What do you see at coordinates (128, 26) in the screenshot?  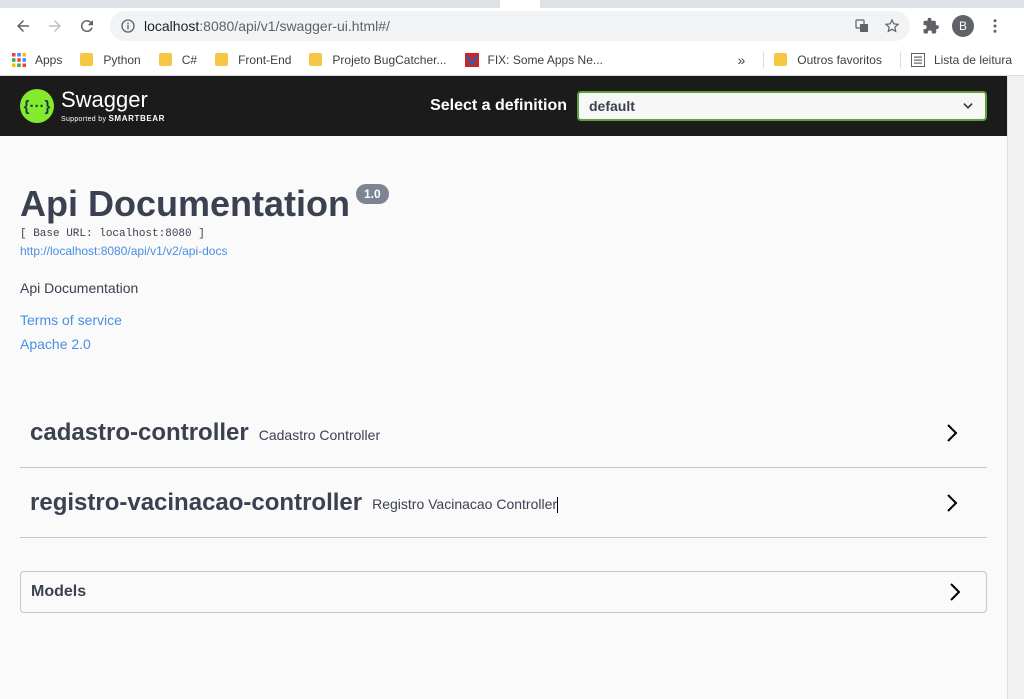 I see `info-icon` at bounding box center [128, 26].